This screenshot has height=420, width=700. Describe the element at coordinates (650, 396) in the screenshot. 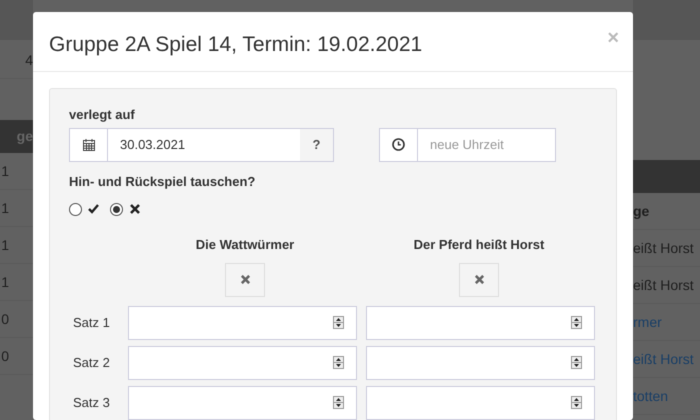

I see `table-link: totten` at that location.